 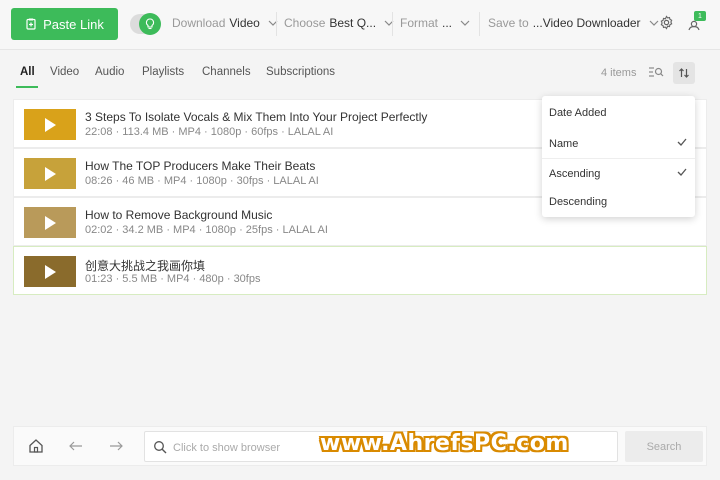 What do you see at coordinates (226, 72) in the screenshot?
I see `tab-channels: Channels` at bounding box center [226, 72].